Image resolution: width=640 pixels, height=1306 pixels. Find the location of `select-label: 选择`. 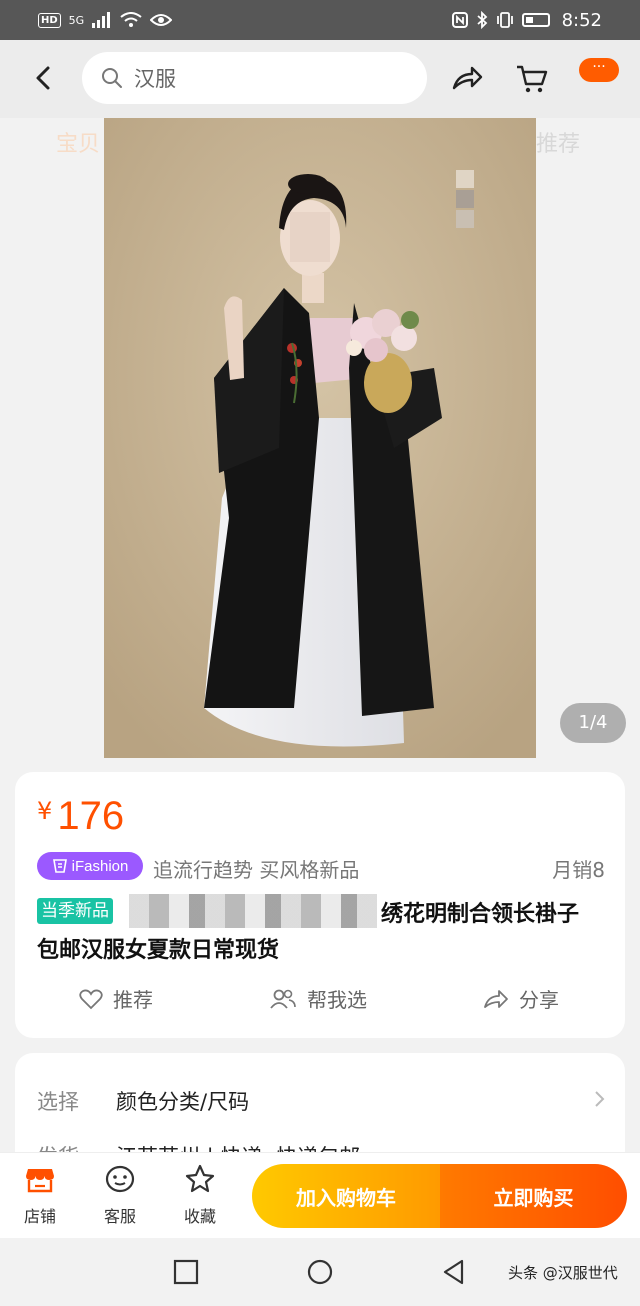

select-label: 选择 is located at coordinates (58, 1102).